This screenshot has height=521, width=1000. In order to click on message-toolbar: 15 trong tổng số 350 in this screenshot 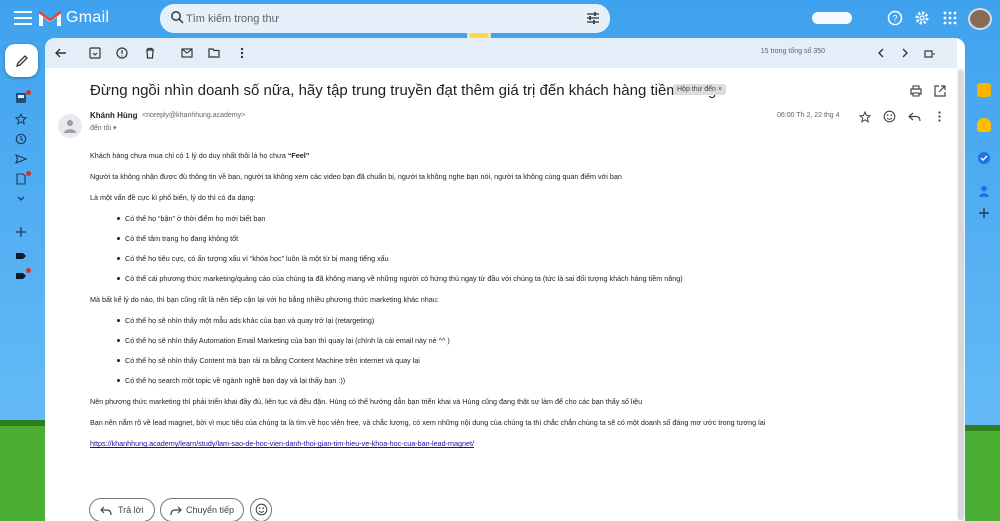, I will do `click(501, 53)`.